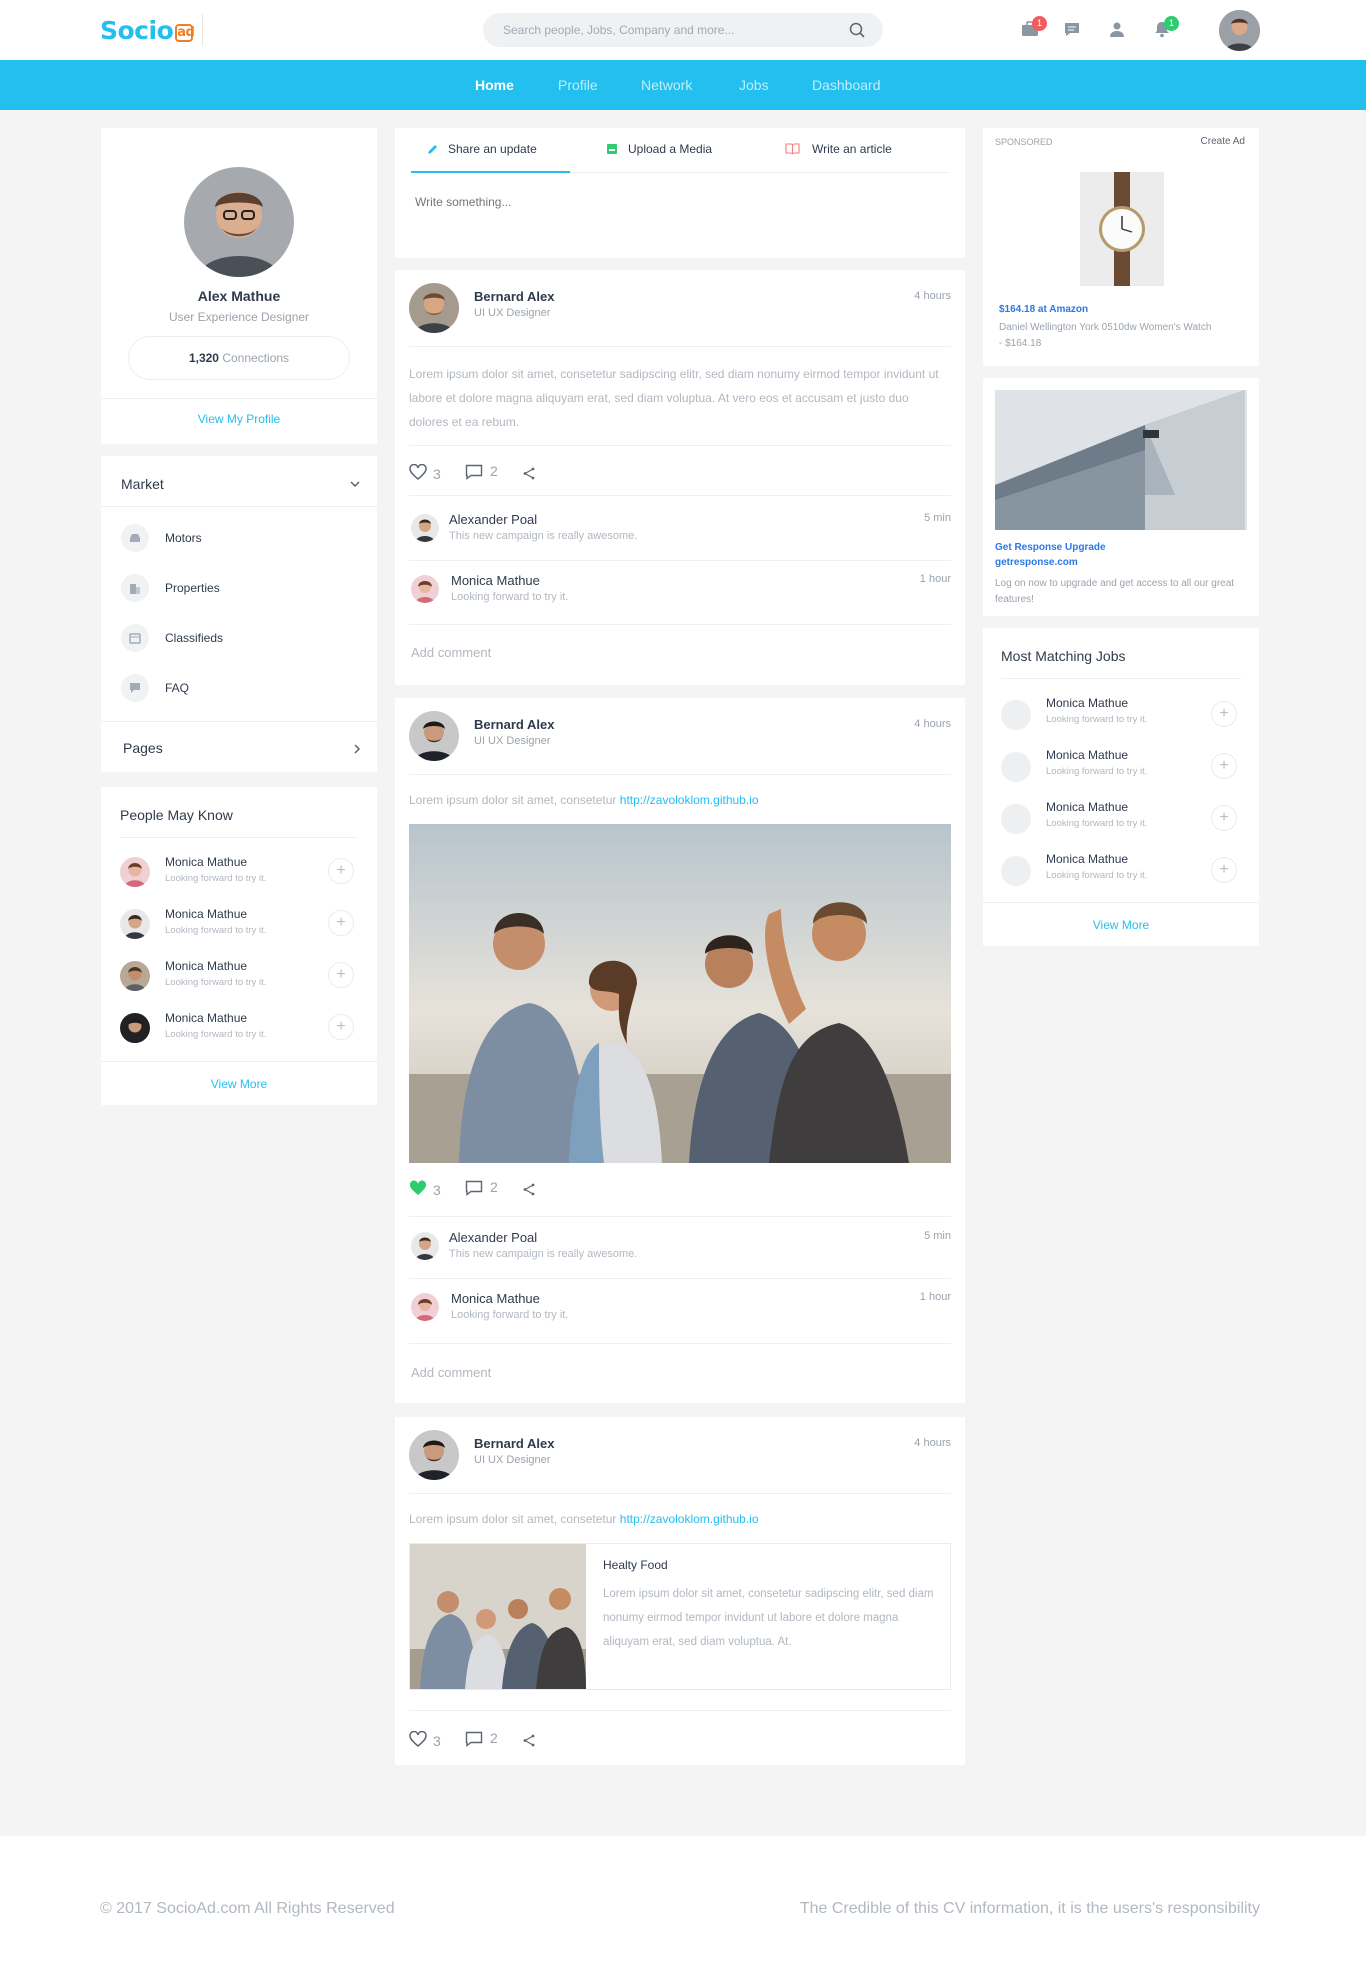 The height and width of the screenshot is (1984, 1366). What do you see at coordinates (143, 748) in the screenshot?
I see `pages-title: Pages` at bounding box center [143, 748].